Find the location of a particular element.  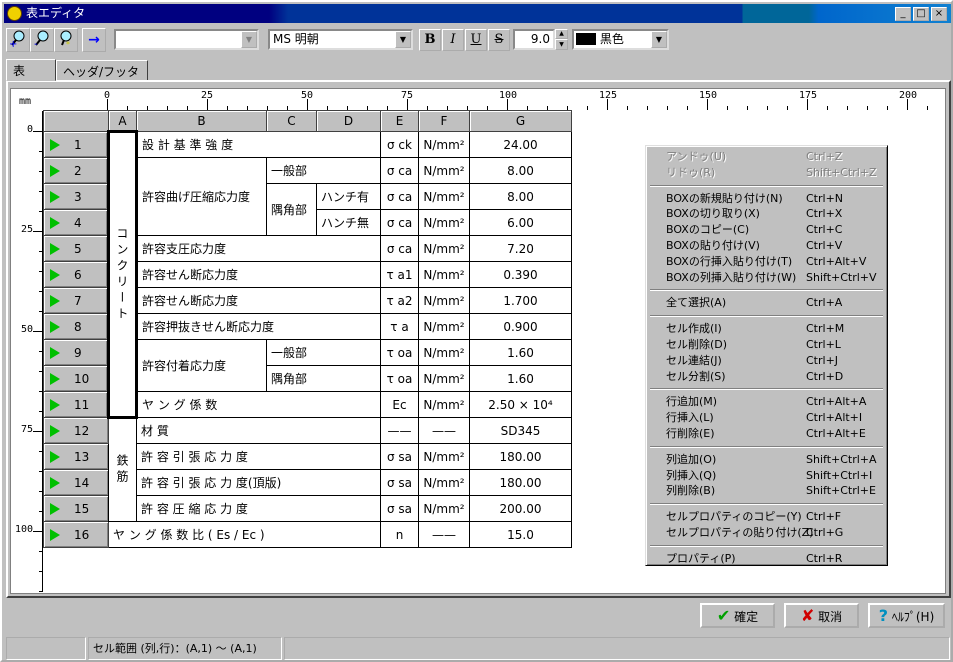

row-header-15: 15 is located at coordinates (76, 508).